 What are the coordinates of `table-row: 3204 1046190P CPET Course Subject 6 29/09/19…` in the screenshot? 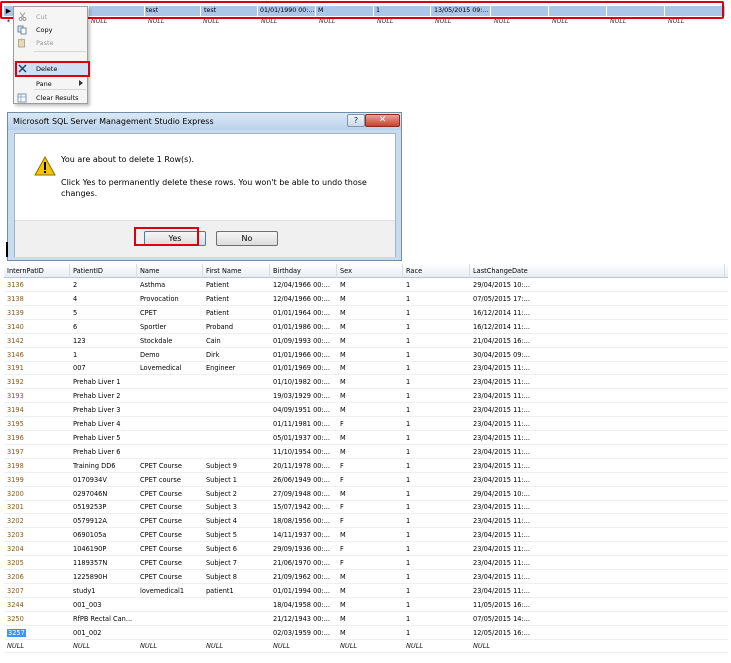 It's located at (366, 549).